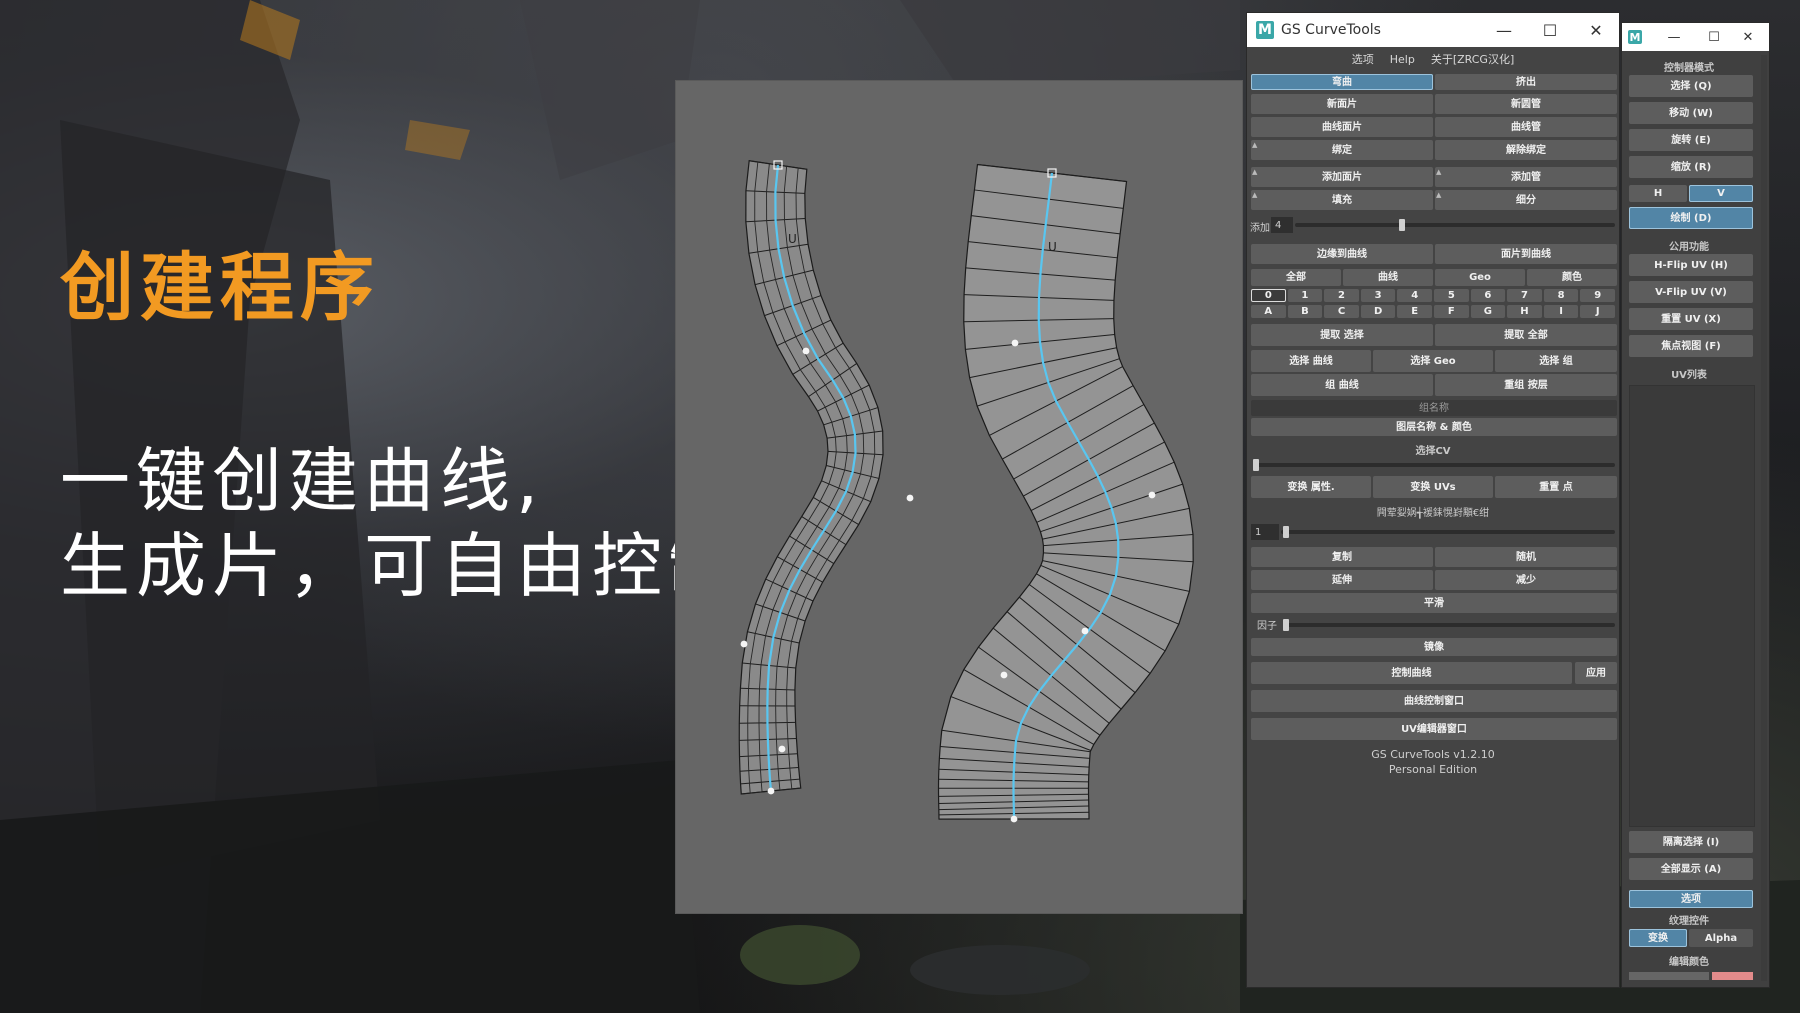  Describe the element at coordinates (1572, 277) in the screenshot. I see `filter-color-button: 颜色` at that location.